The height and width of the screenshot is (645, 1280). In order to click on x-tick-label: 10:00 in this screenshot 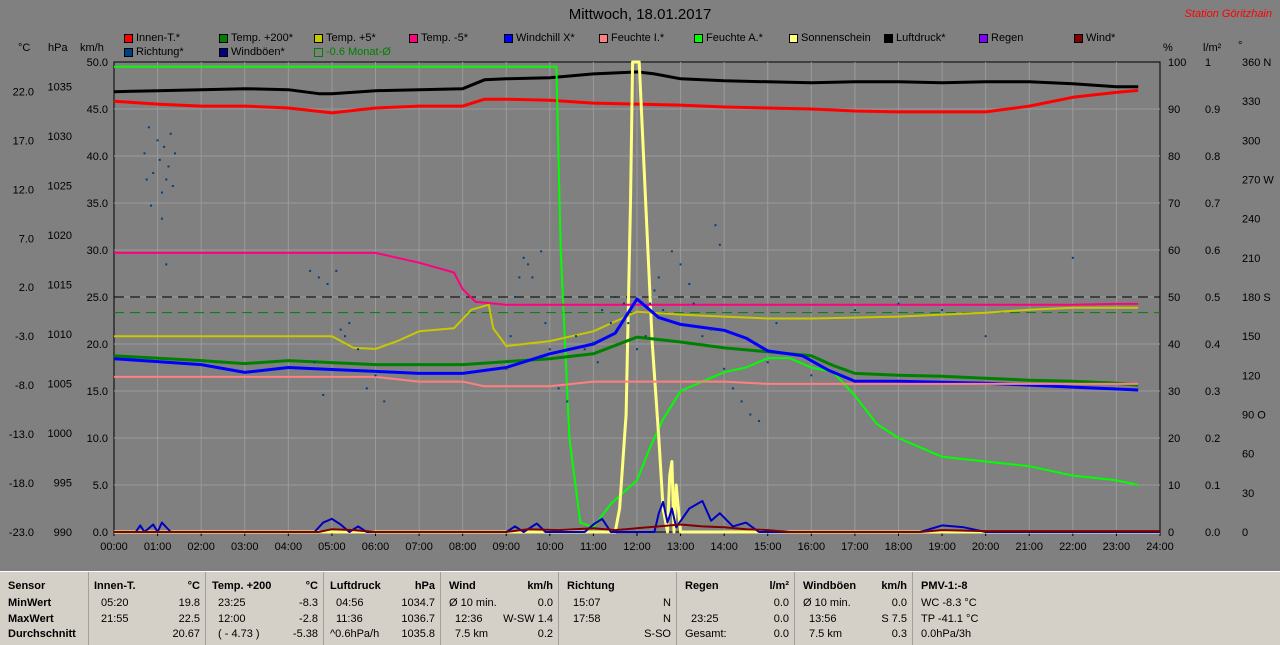, I will do `click(550, 547)`.